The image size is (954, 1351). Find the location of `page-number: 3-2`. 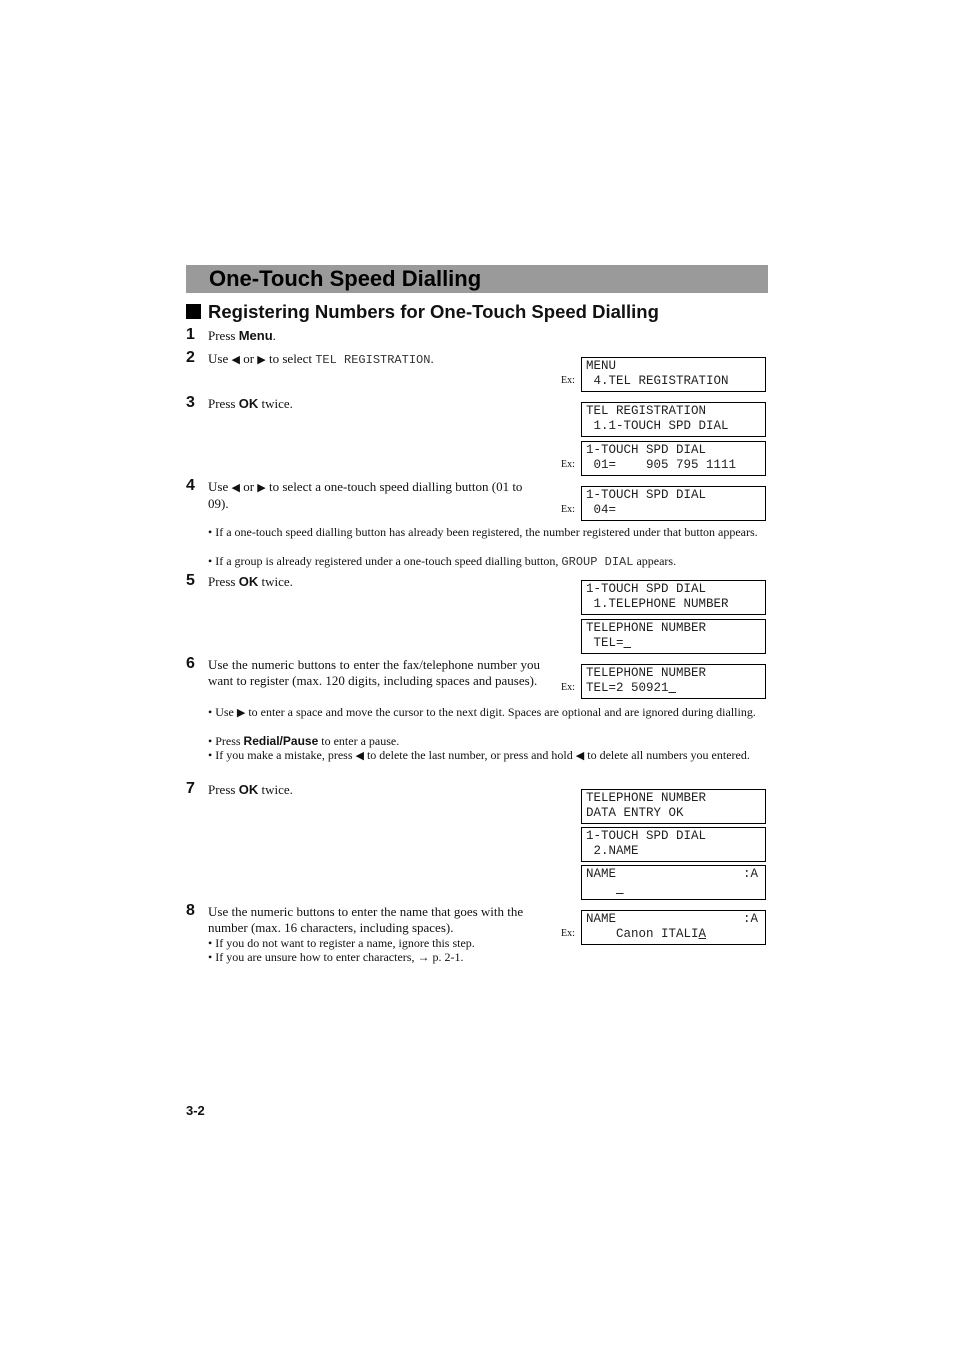

page-number: 3-2 is located at coordinates (195, 1110).